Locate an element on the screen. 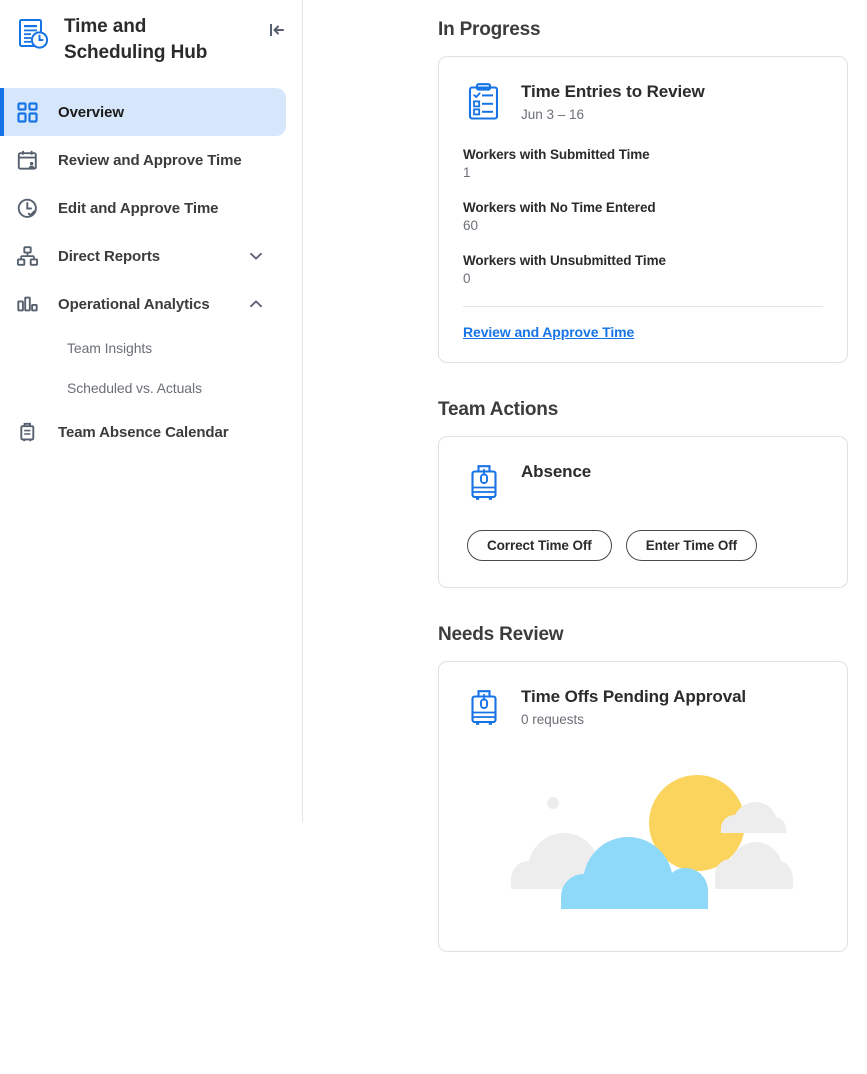 The image size is (867, 1074). sidebar-item-overview: Overview is located at coordinates (143, 112).